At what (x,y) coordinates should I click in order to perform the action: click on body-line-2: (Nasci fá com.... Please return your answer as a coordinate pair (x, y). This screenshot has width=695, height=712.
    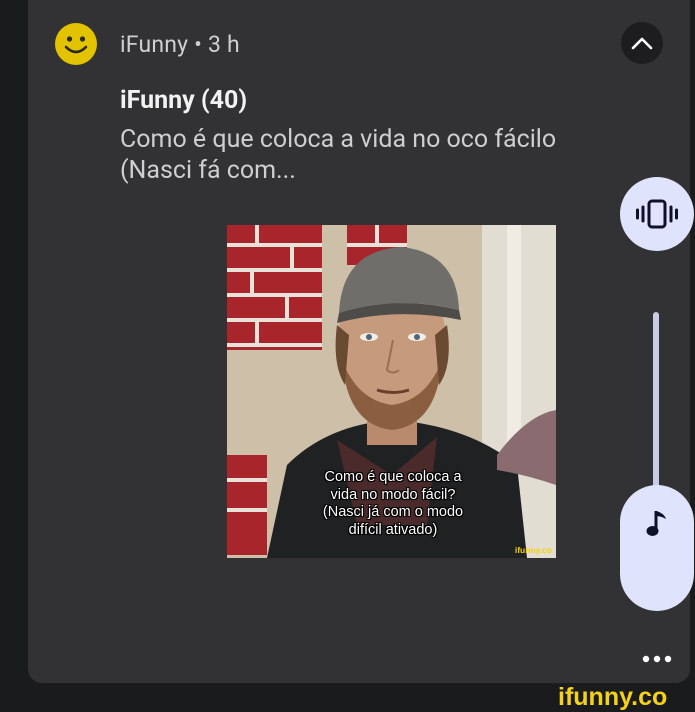
    Looking at the image, I should click on (208, 170).